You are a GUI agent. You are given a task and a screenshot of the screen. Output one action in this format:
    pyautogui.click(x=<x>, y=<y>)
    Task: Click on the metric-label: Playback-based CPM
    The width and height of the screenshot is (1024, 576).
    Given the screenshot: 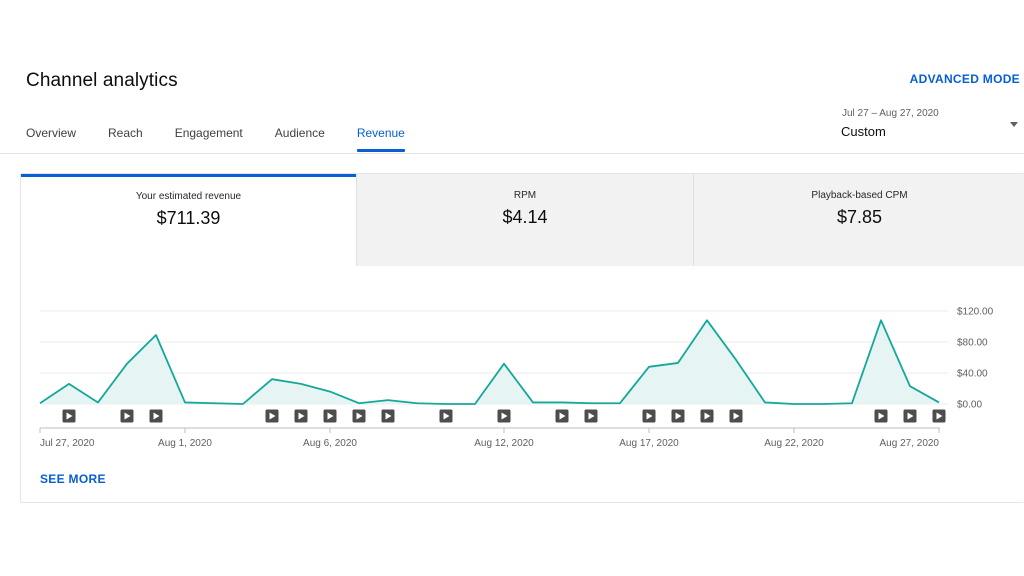 What is the action you would take?
    pyautogui.click(x=859, y=195)
    